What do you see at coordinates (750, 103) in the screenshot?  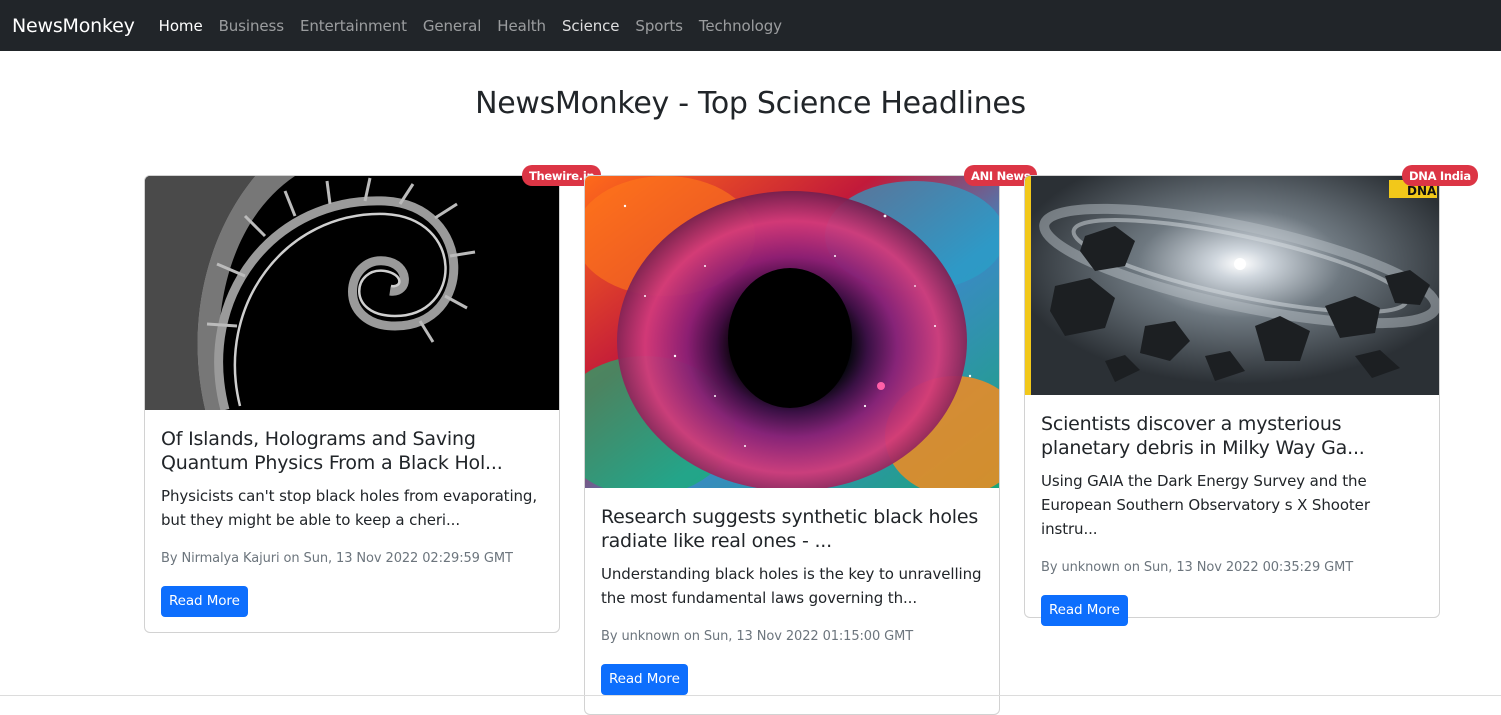 I see `page-title: NewsMonkey - Top Science Headlines` at bounding box center [750, 103].